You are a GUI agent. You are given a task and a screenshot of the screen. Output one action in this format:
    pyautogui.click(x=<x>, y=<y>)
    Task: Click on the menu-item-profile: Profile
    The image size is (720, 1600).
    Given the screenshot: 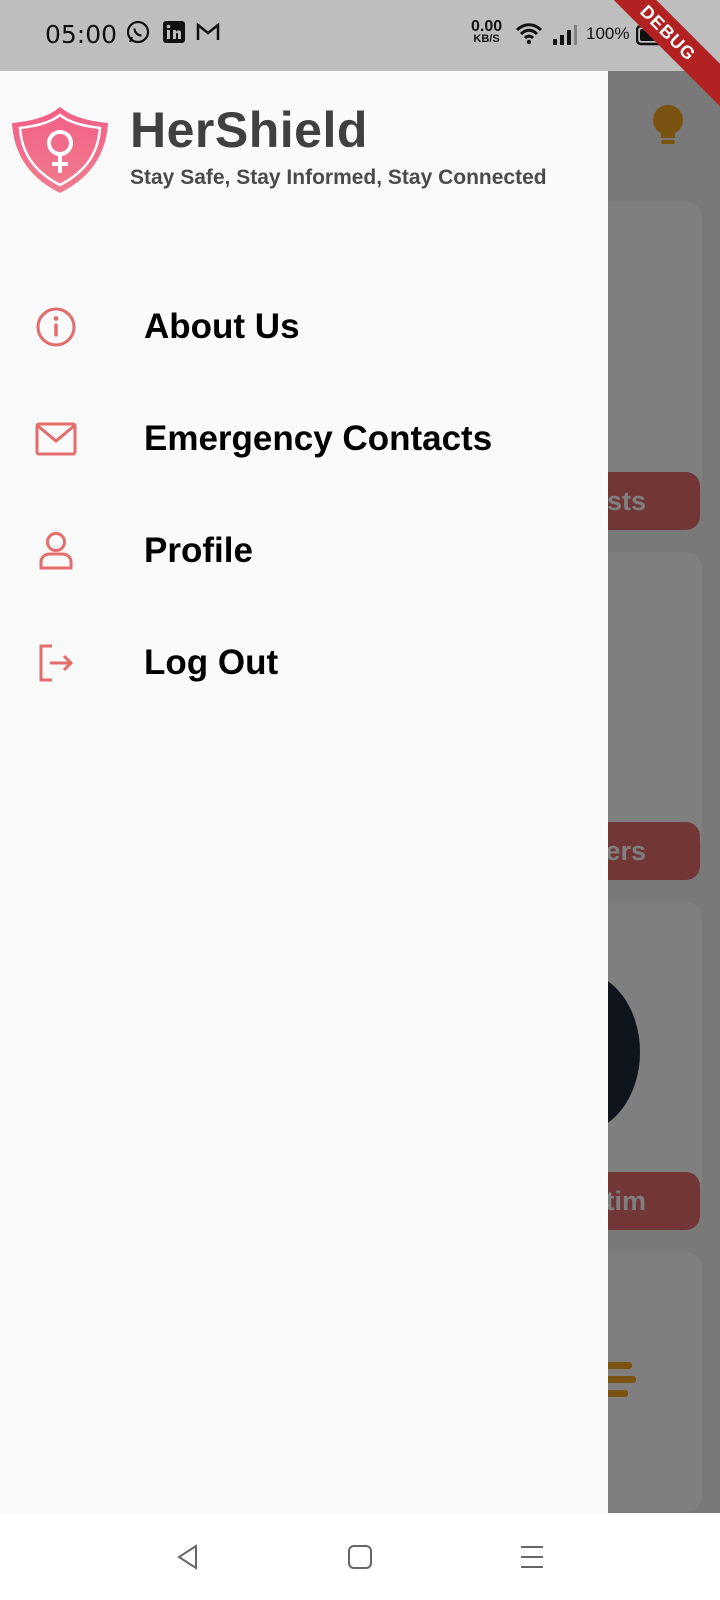 What is the action you would take?
    pyautogui.click(x=304, y=551)
    